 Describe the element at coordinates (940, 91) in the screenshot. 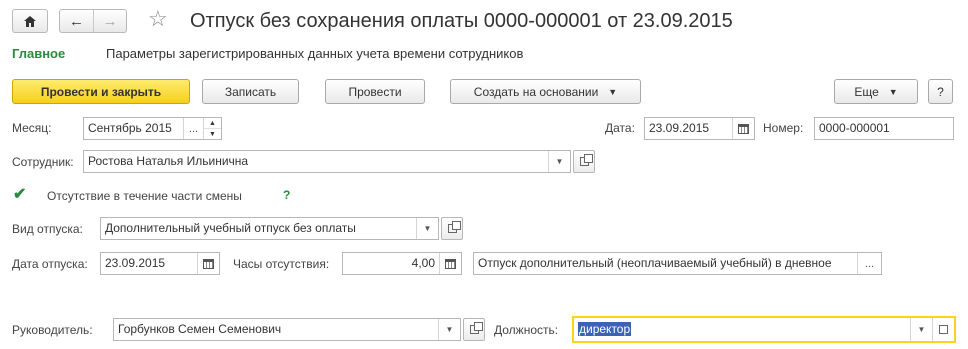

I see `help-button: ?` at that location.